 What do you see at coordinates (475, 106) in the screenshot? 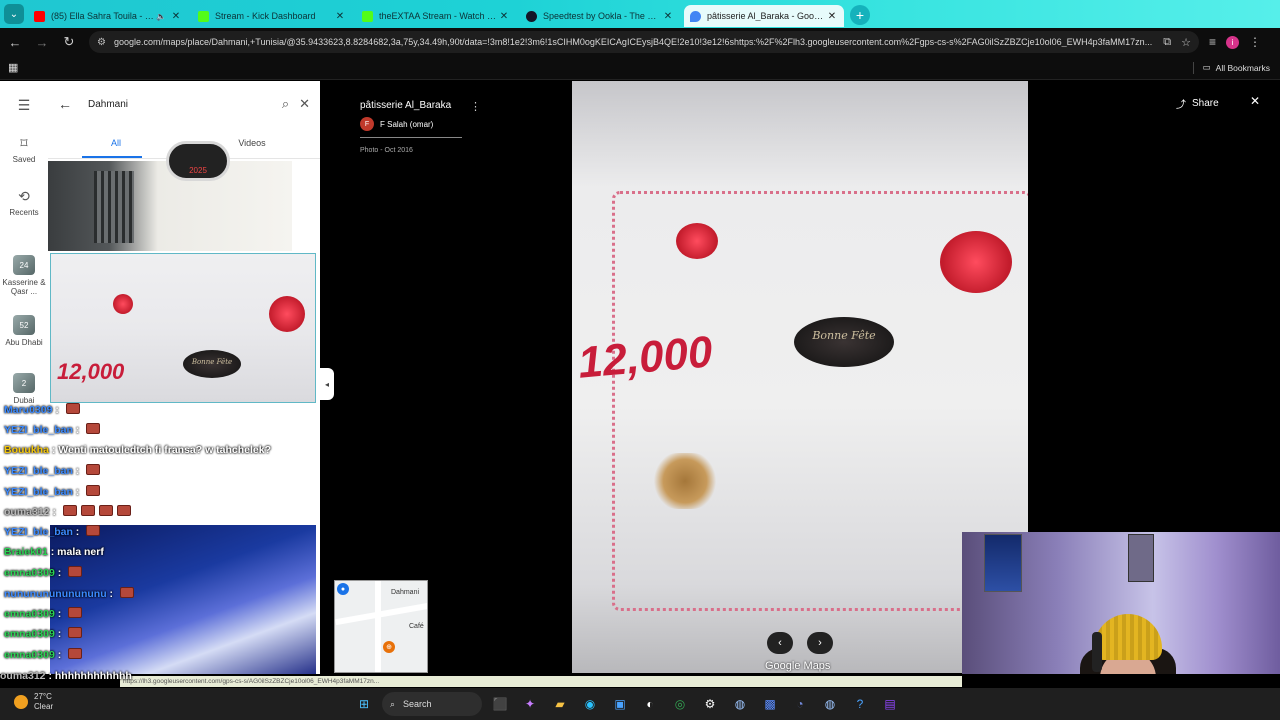
I see `more-options-icon: ⋮` at bounding box center [475, 106].